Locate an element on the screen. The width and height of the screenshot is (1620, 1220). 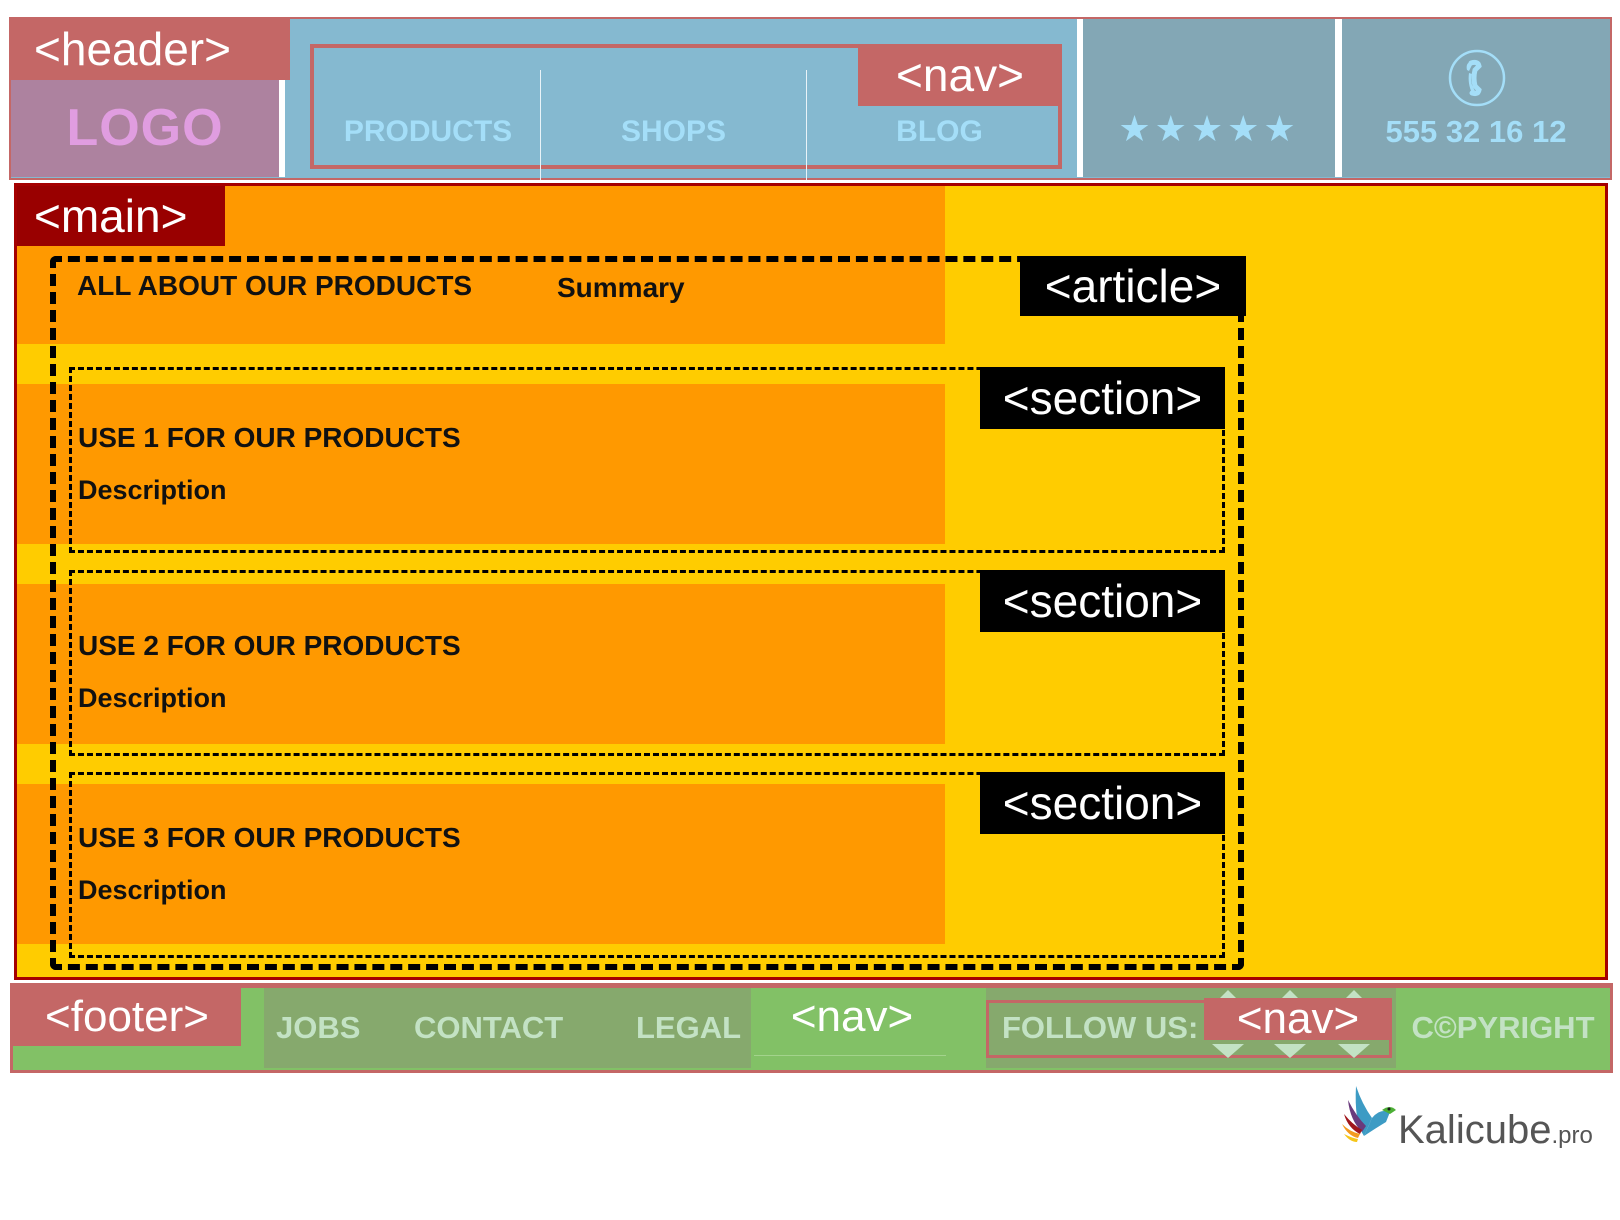
article-tag-label: <article> is located at coordinates (1133, 286).